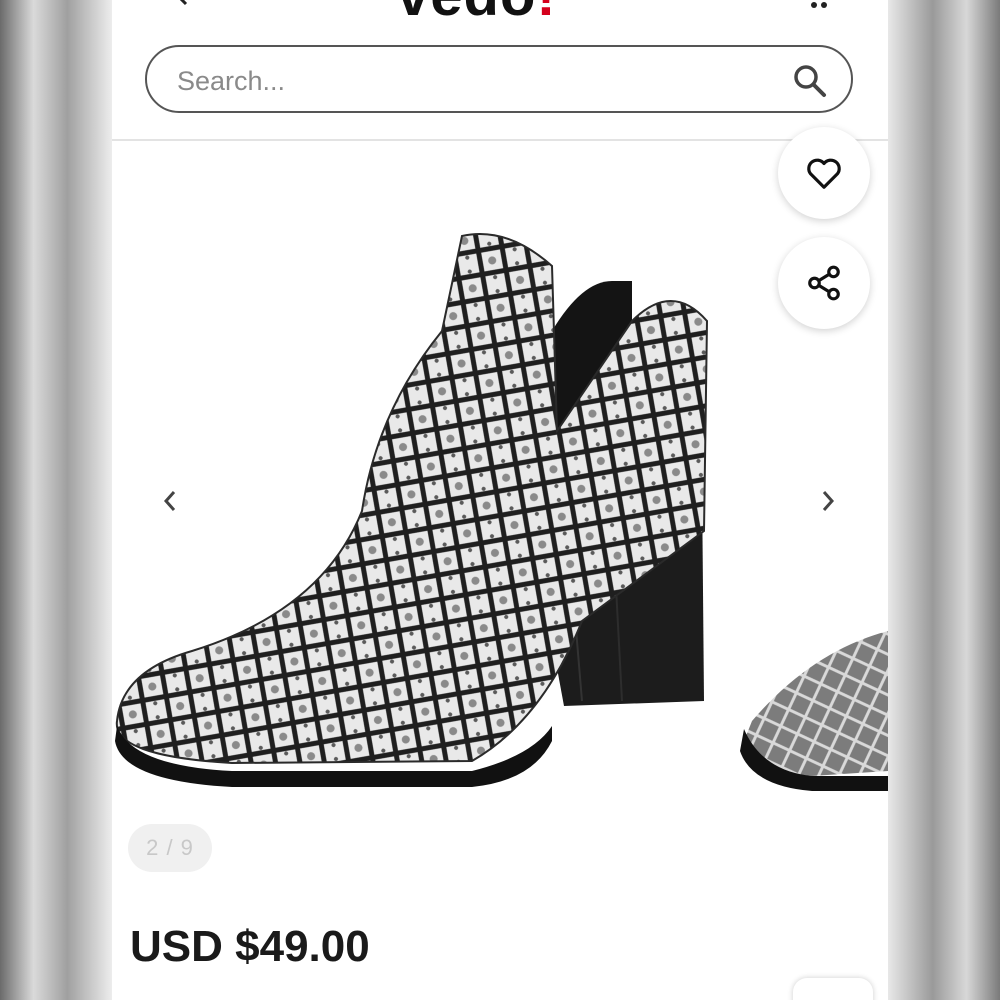 This screenshot has height=1000, width=1000. I want to click on chevron-right-icon, so click(828, 501).